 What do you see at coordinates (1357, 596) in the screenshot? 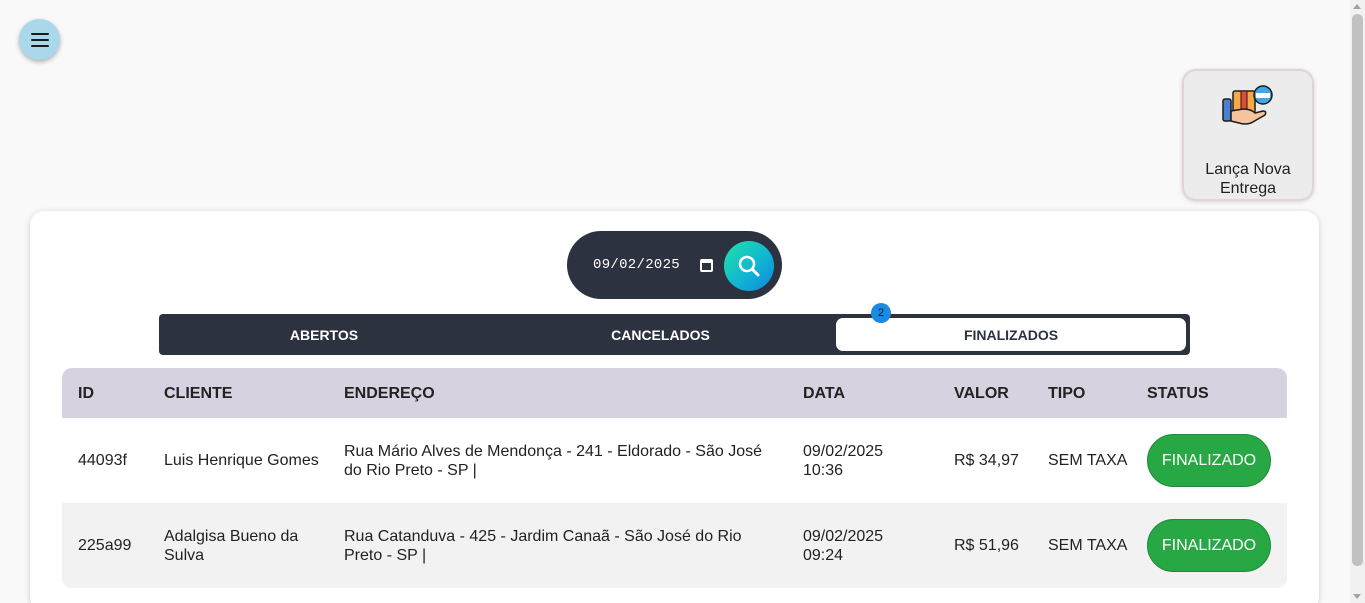
I see `scroll-down-icon` at bounding box center [1357, 596].